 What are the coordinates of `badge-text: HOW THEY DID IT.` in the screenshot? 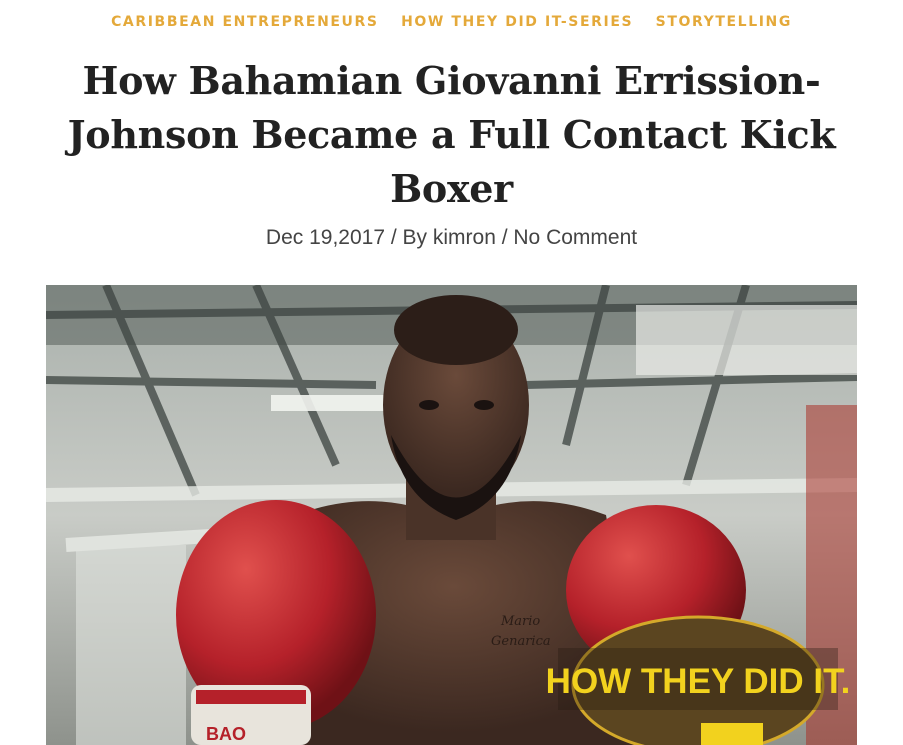 It's located at (698, 681).